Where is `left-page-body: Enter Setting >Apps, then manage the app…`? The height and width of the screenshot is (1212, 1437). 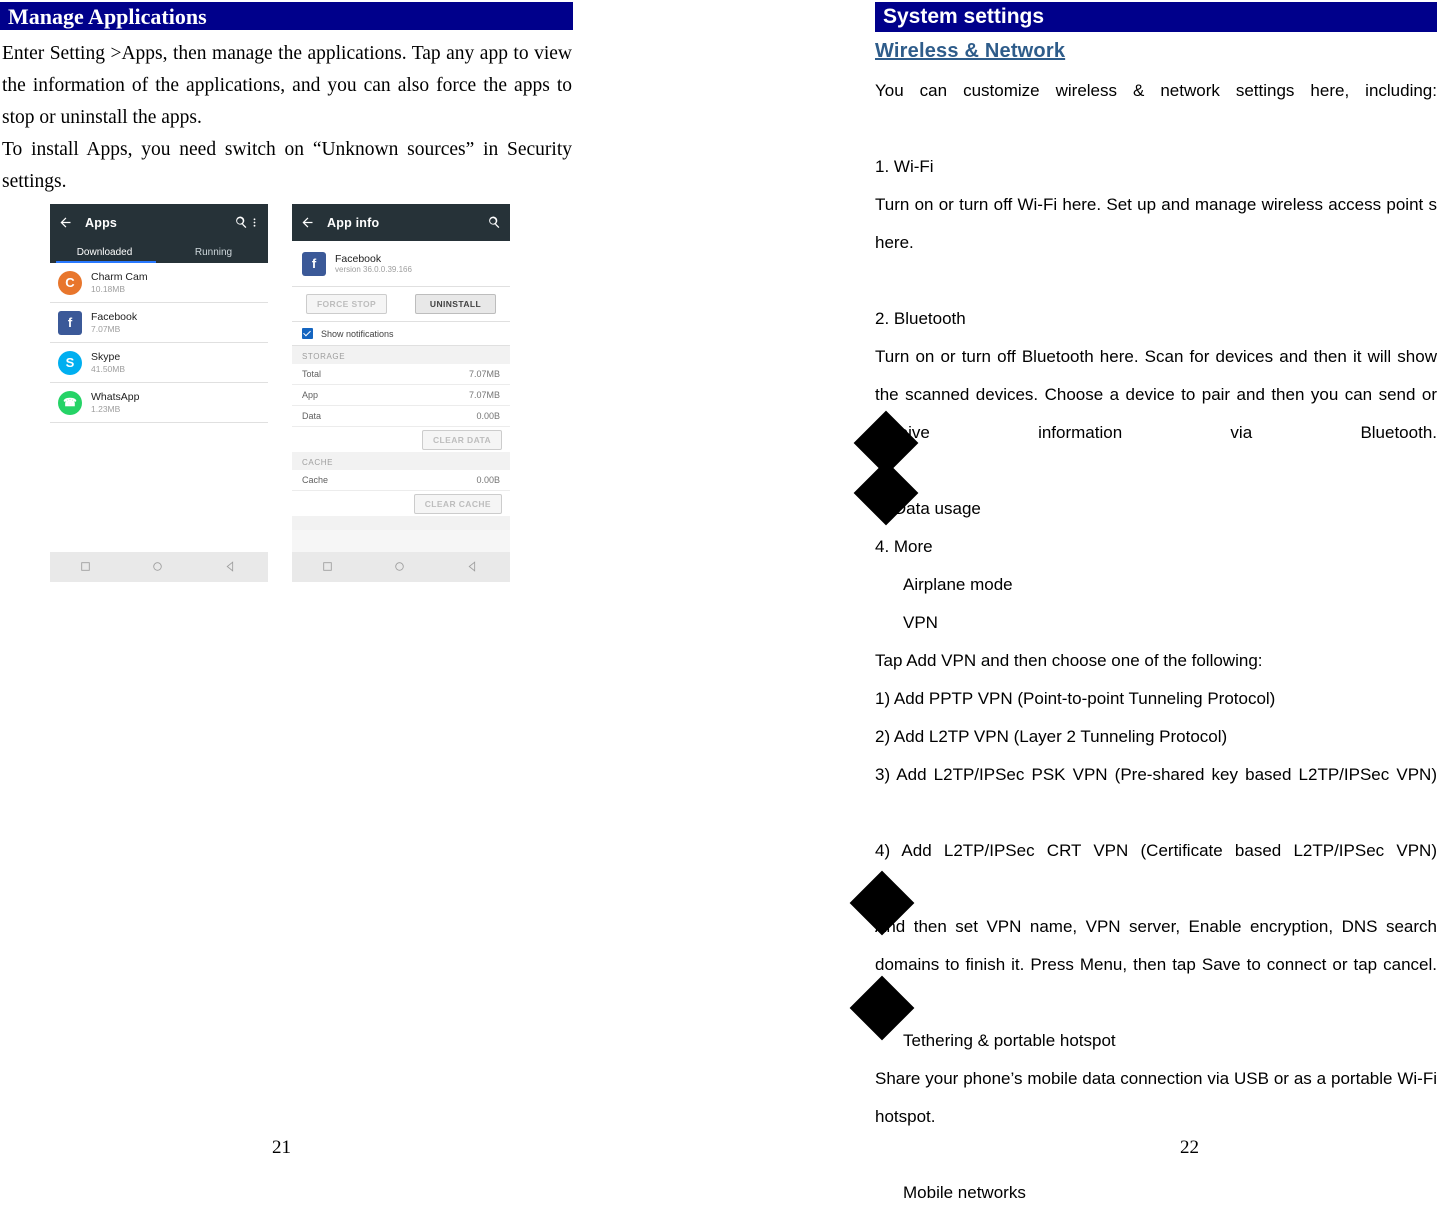
left-page-body: Enter Setting >Apps, then manage the app… is located at coordinates (287, 118).